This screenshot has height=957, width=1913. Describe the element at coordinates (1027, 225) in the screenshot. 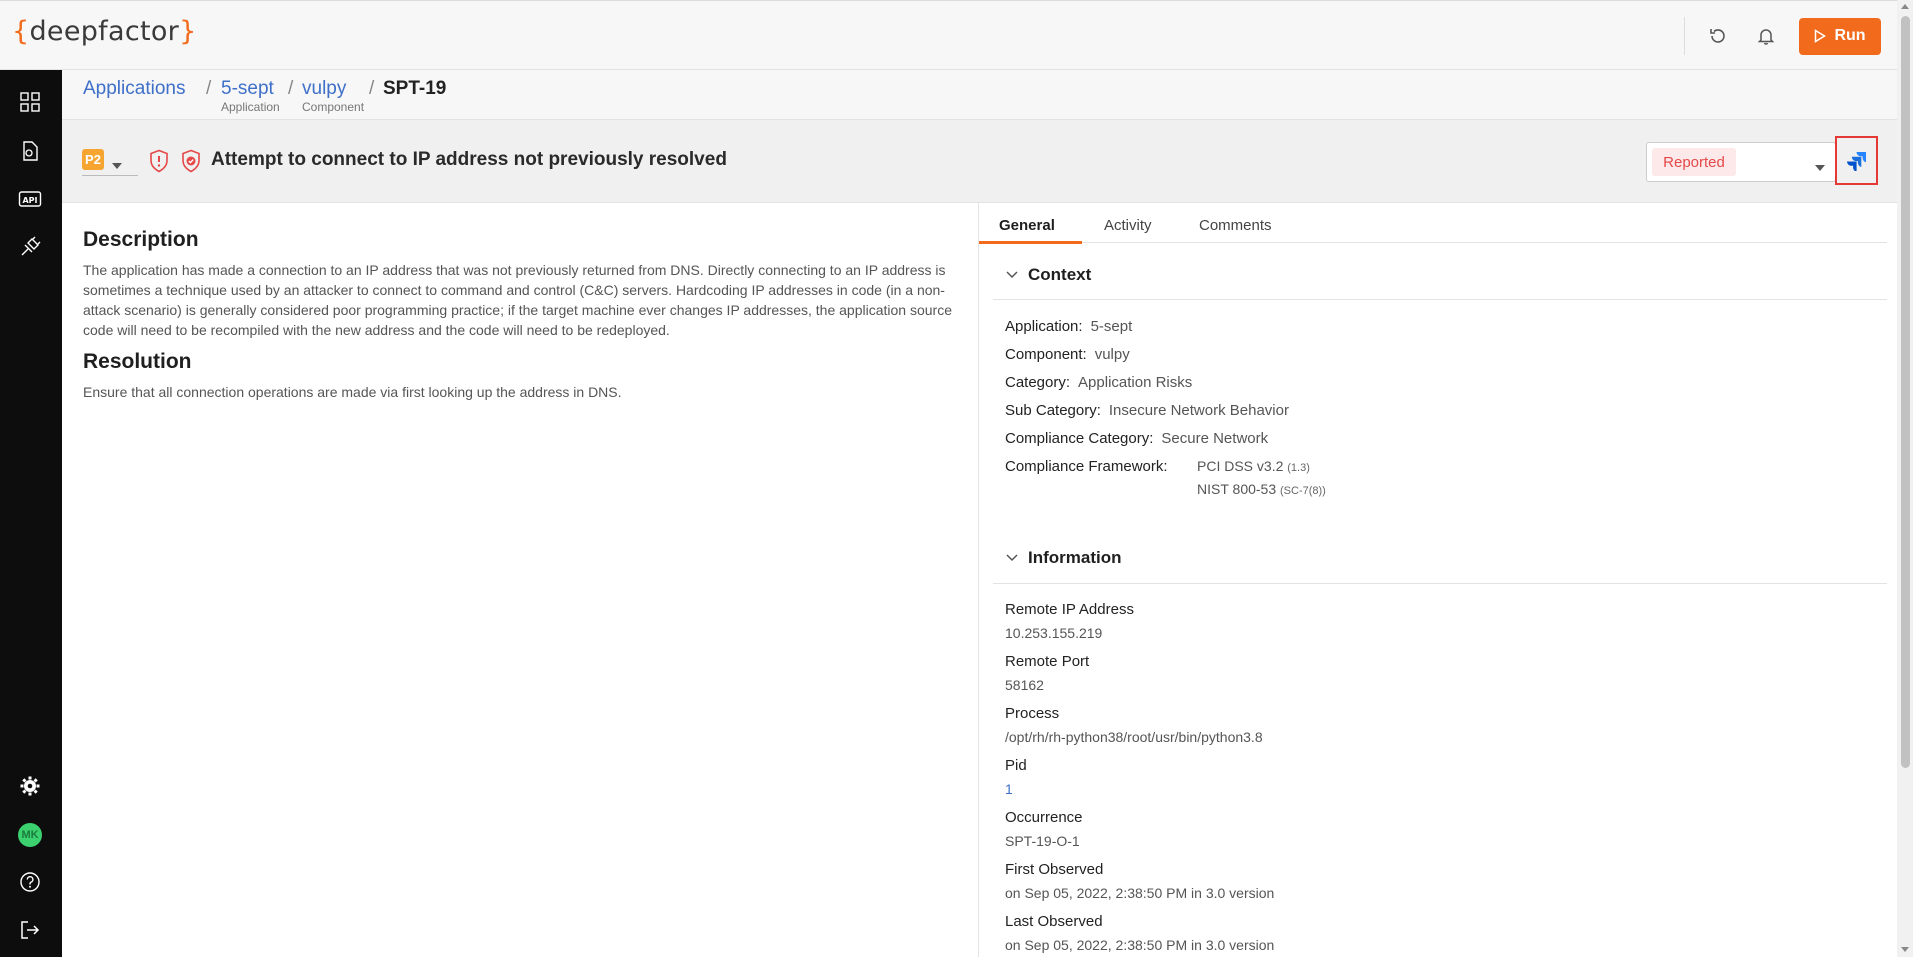

I see `tab-general: General` at that location.